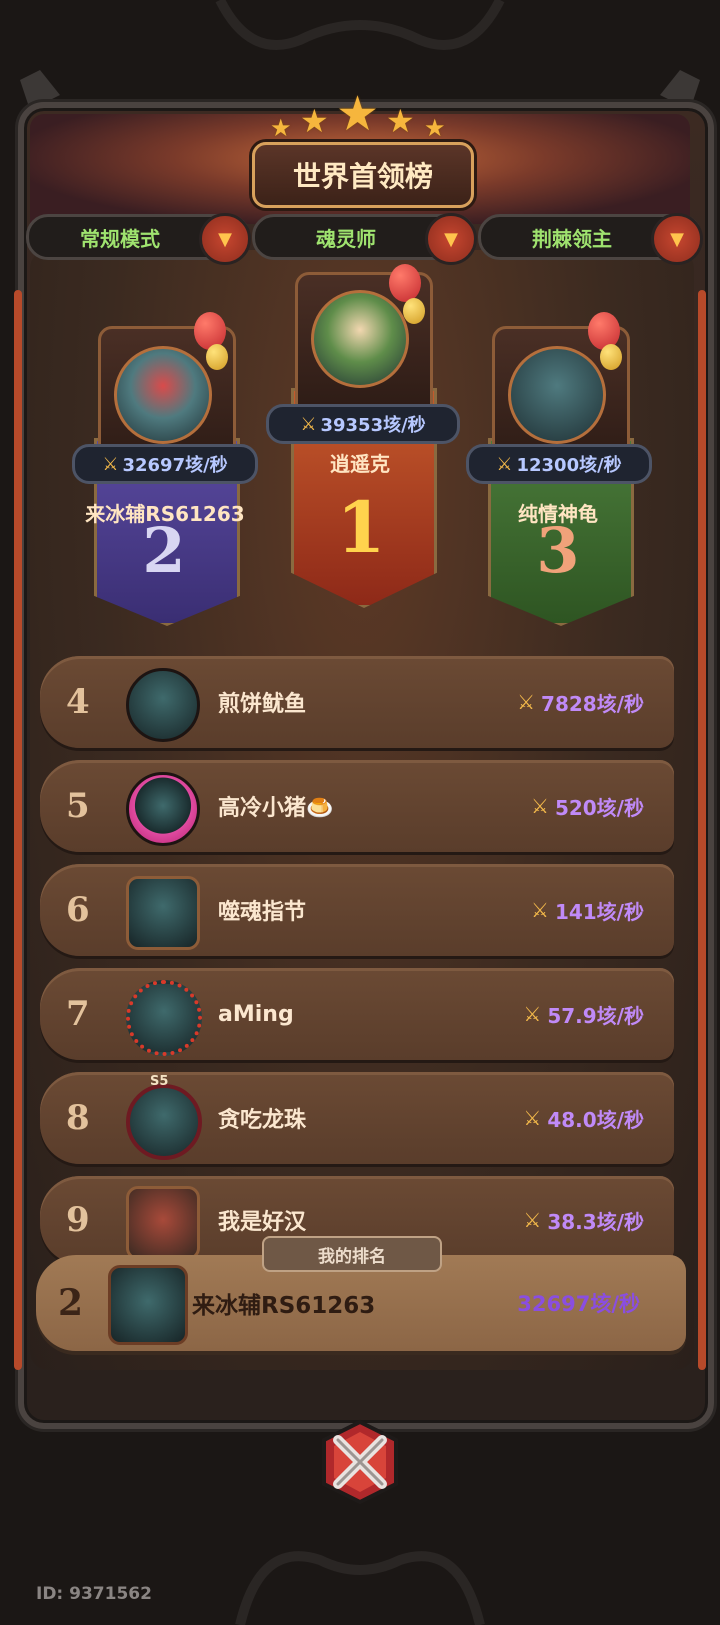 The image size is (720, 1625). What do you see at coordinates (364, 239) in the screenshot?
I see `class-dropdown: 魂灵师 ▼` at bounding box center [364, 239].